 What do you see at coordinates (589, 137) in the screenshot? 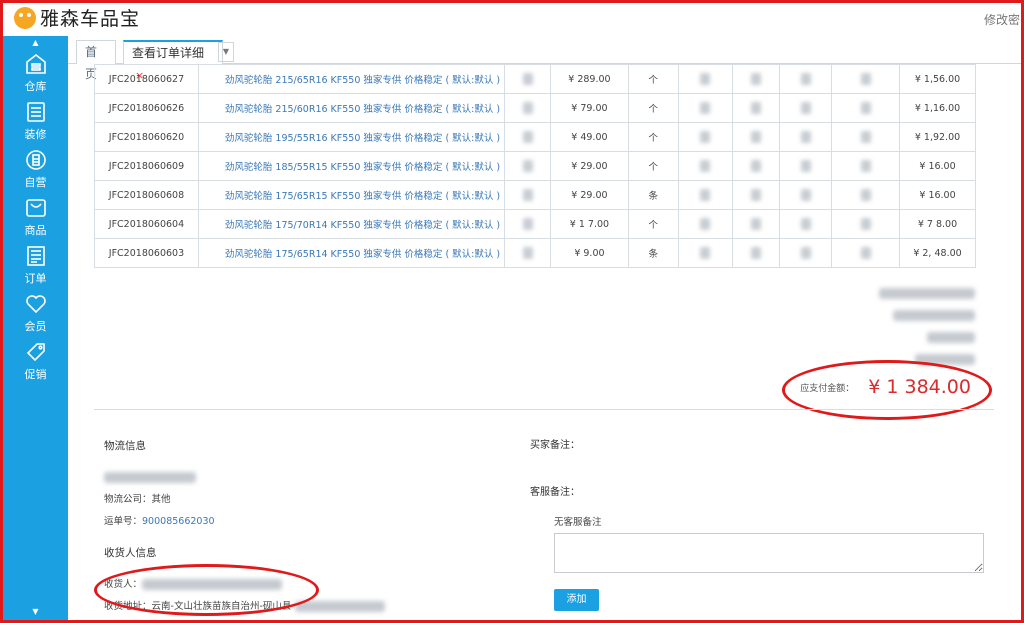
I see `price-cell: ¥ 49.00` at bounding box center [589, 137].